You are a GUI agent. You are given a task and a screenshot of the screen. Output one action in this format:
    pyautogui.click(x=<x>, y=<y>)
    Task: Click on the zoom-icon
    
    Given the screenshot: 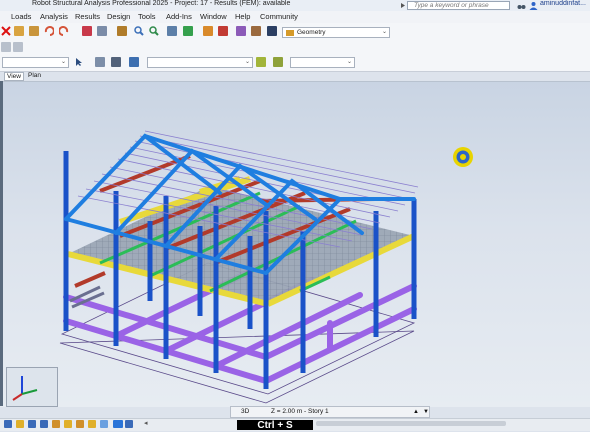 What is the action you would take?
    pyautogui.click(x=139, y=31)
    